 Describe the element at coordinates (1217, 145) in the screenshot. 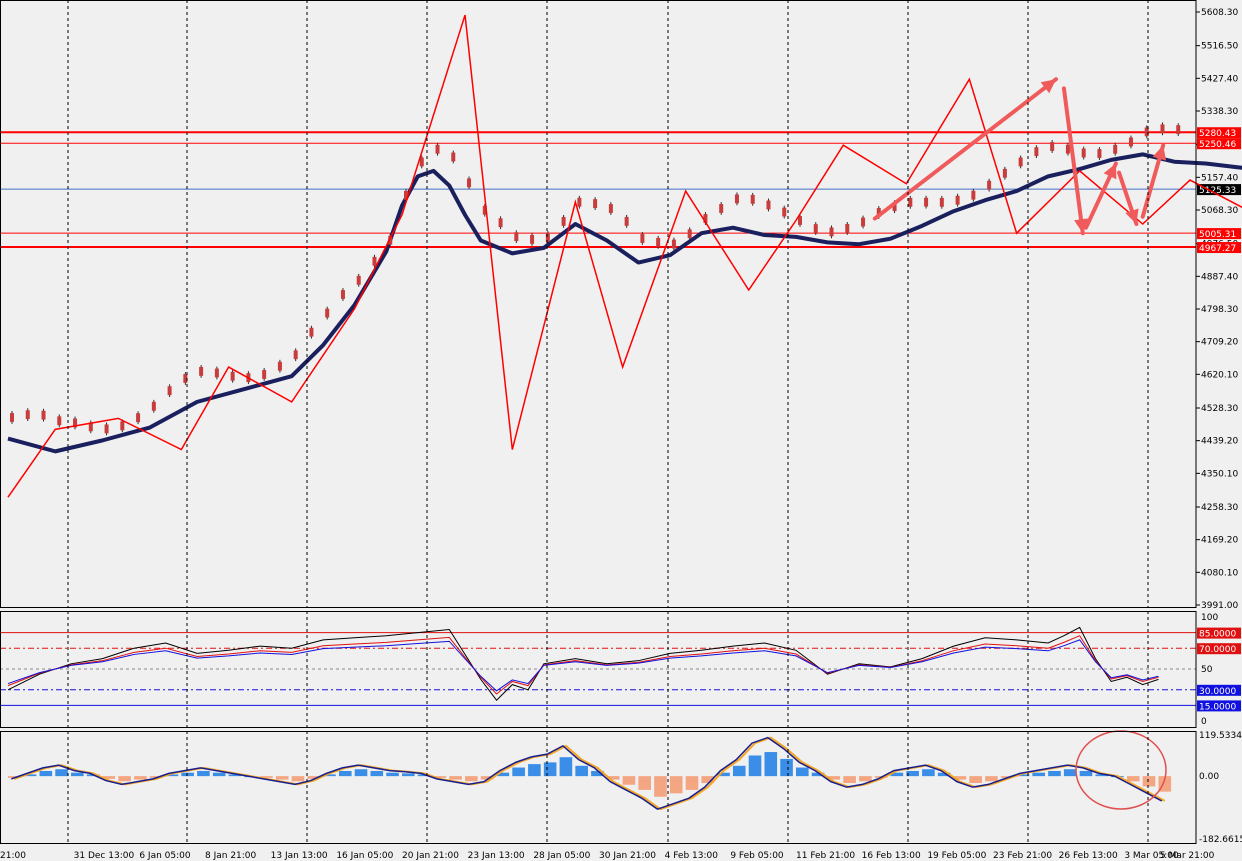

I see `level-label: 5250.46` at that location.